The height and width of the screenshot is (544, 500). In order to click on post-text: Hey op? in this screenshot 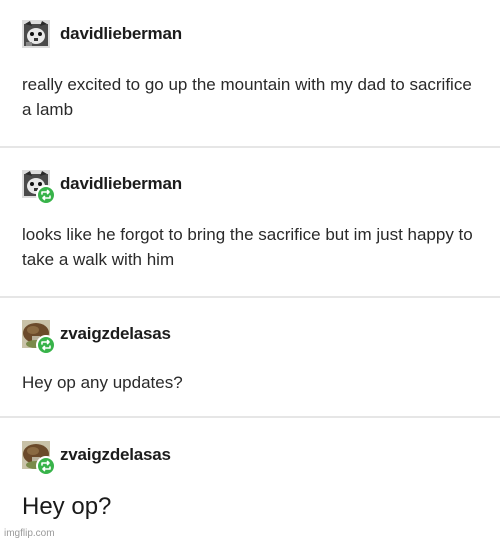, I will do `click(67, 506)`.